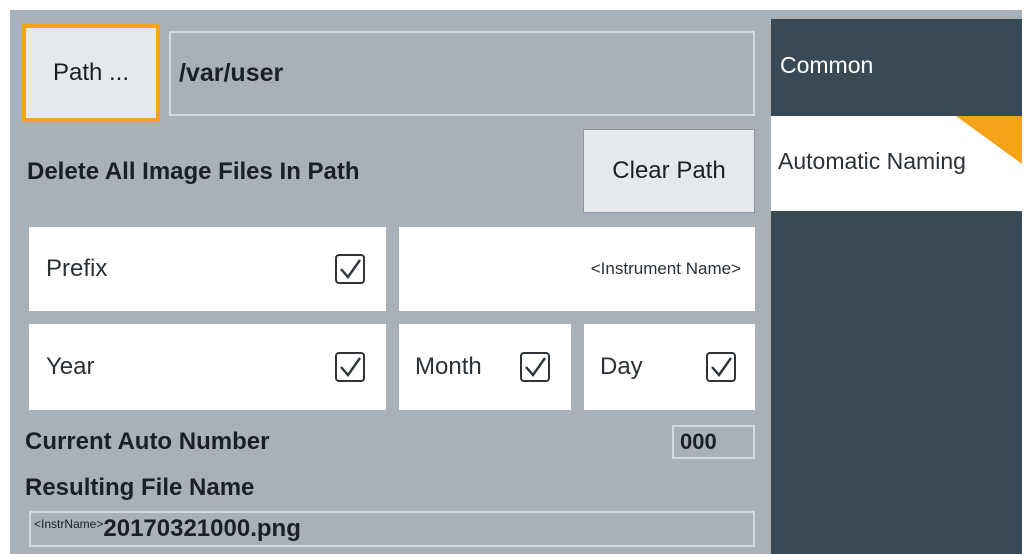 The height and width of the screenshot is (554, 1025). What do you see at coordinates (713, 442) in the screenshot?
I see `current-auto-number-value: 000` at bounding box center [713, 442].